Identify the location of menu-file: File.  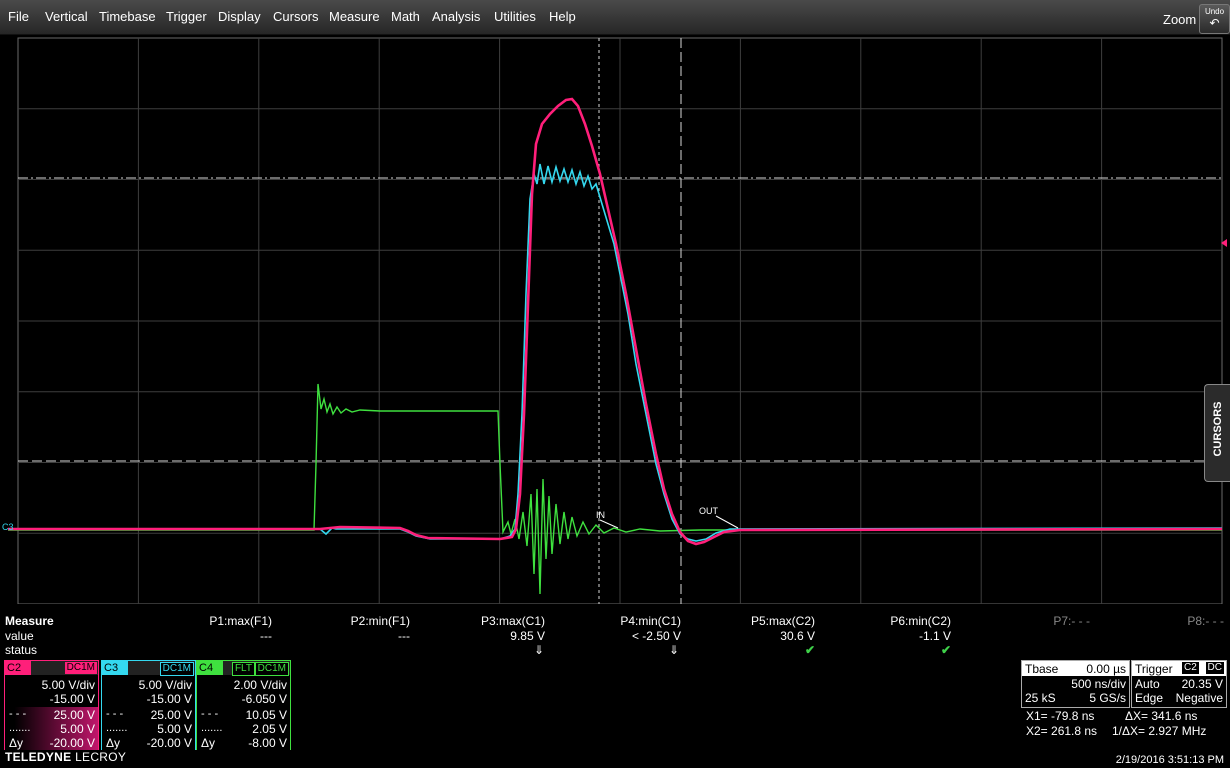
(18, 16).